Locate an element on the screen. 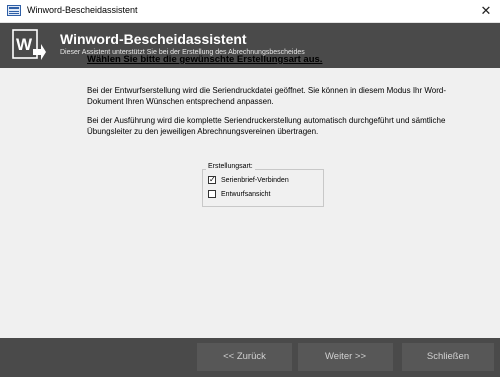  banner-title: Winword-Bescheidassistent is located at coordinates (153, 39).